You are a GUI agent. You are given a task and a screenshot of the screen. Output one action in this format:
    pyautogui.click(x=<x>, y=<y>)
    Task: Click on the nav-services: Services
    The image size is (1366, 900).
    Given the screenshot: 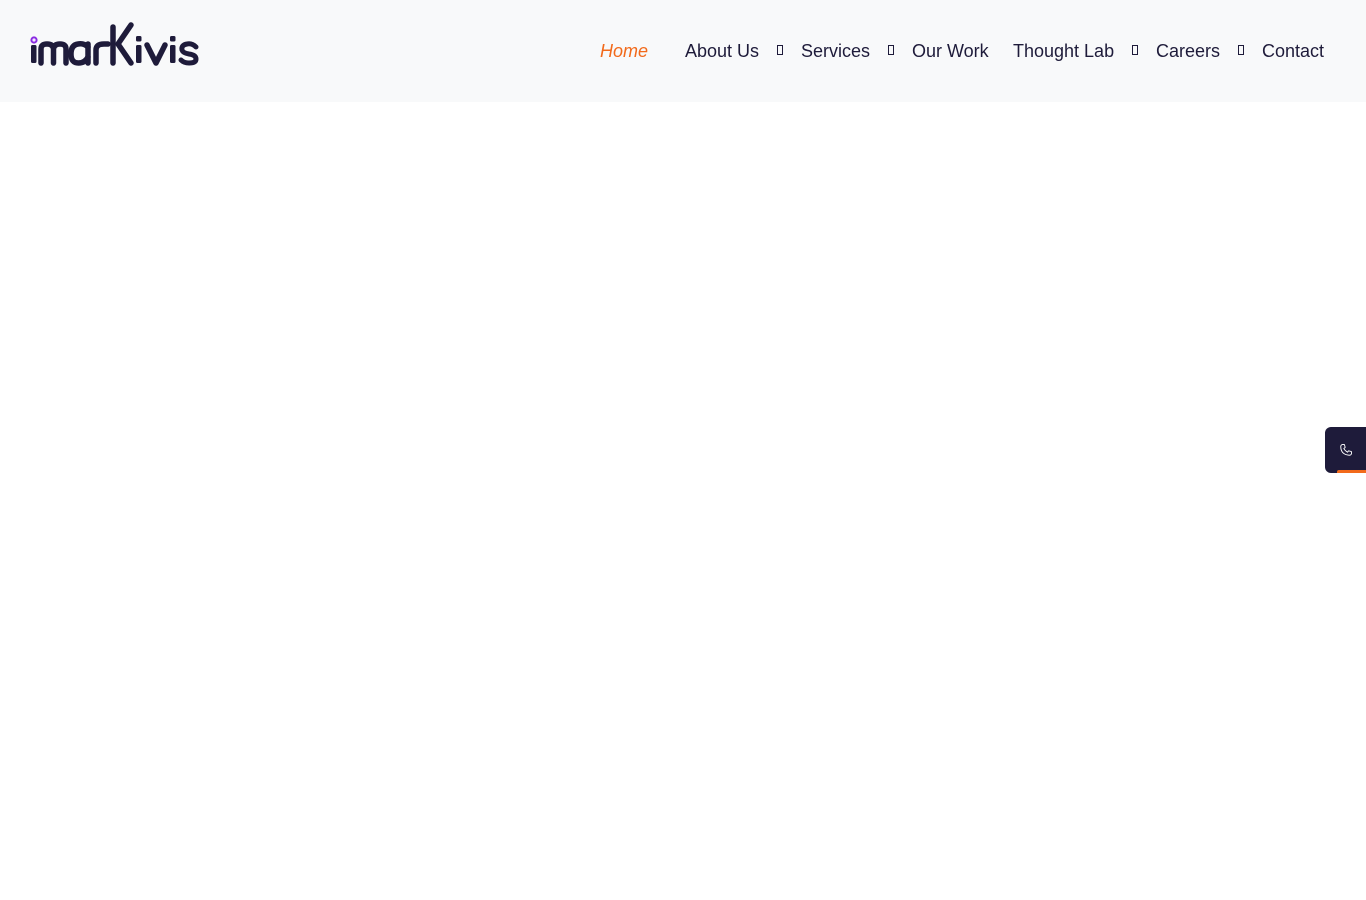 What is the action you would take?
    pyautogui.click(x=835, y=51)
    